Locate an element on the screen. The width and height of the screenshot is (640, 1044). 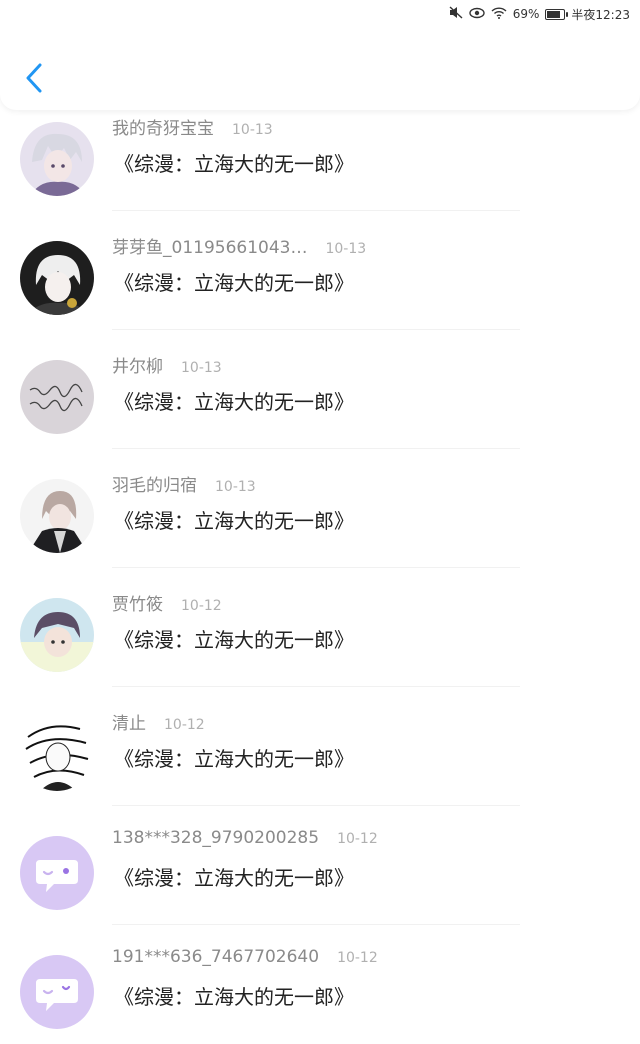
status-time: 半夜12:23 is located at coordinates (600, 14).